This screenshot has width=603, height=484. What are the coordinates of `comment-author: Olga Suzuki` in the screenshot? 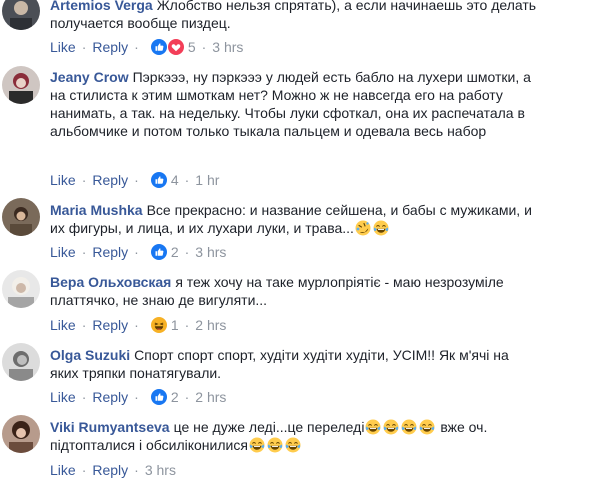 It's located at (90, 355).